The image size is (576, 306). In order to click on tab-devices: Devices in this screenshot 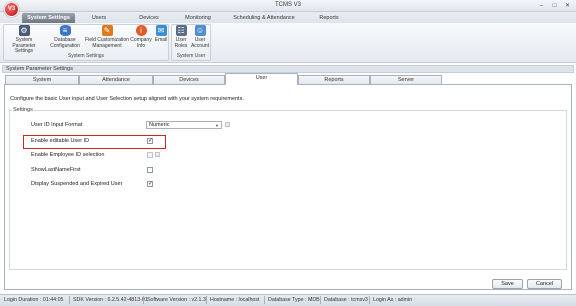, I will do `click(189, 79)`.